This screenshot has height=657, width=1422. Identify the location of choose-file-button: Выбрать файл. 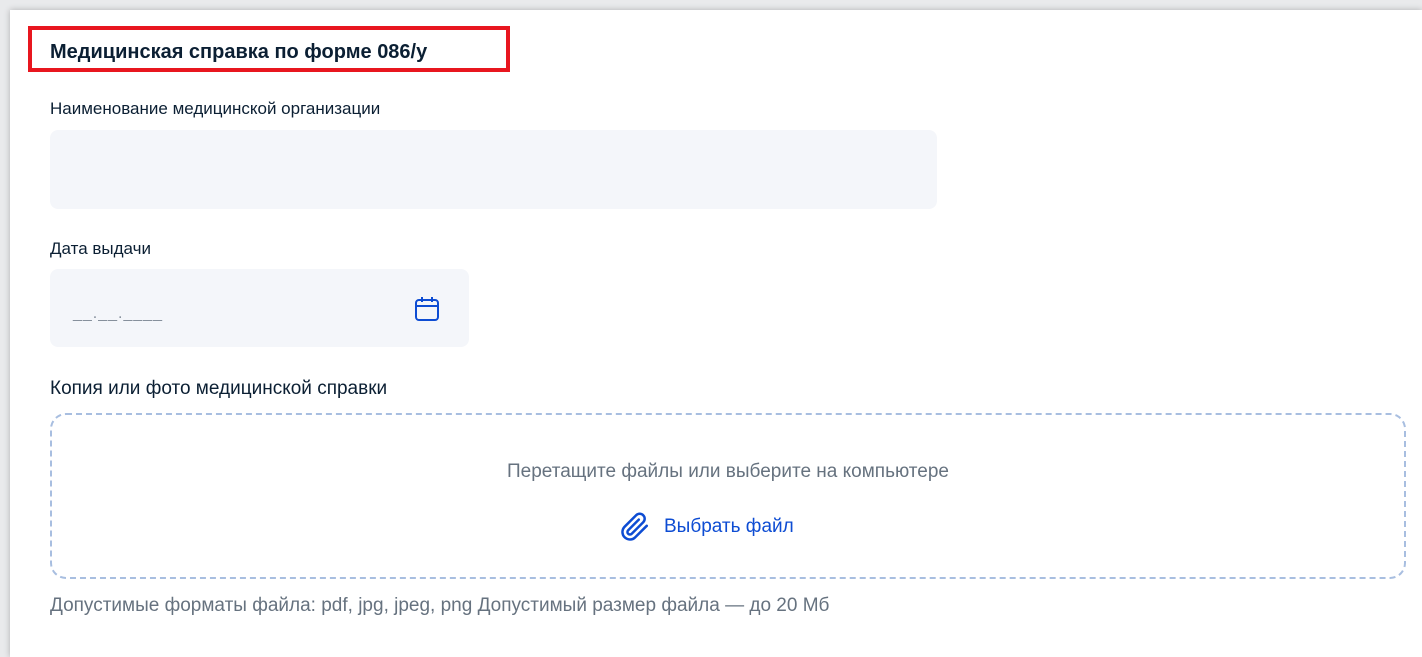
(707, 527).